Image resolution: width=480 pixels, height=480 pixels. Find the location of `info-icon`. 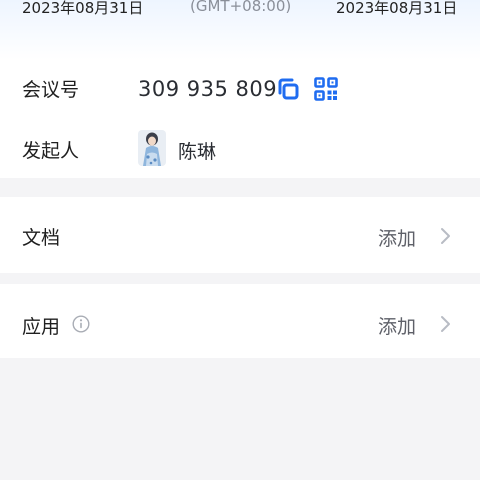

info-icon is located at coordinates (81, 324).